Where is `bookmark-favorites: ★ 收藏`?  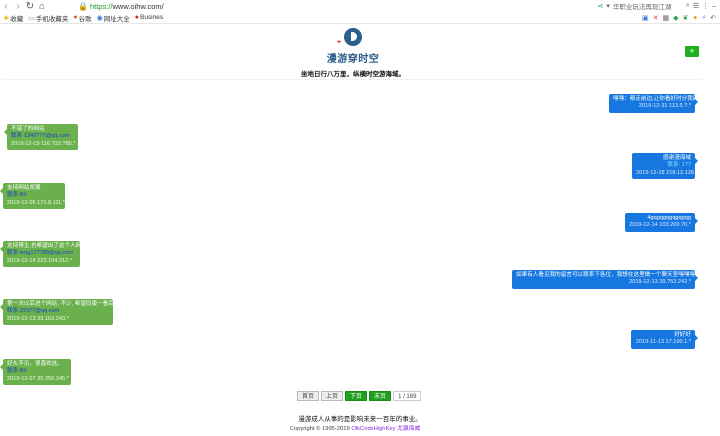 bookmark-favorites: ★ 收藏 is located at coordinates (13, 18).